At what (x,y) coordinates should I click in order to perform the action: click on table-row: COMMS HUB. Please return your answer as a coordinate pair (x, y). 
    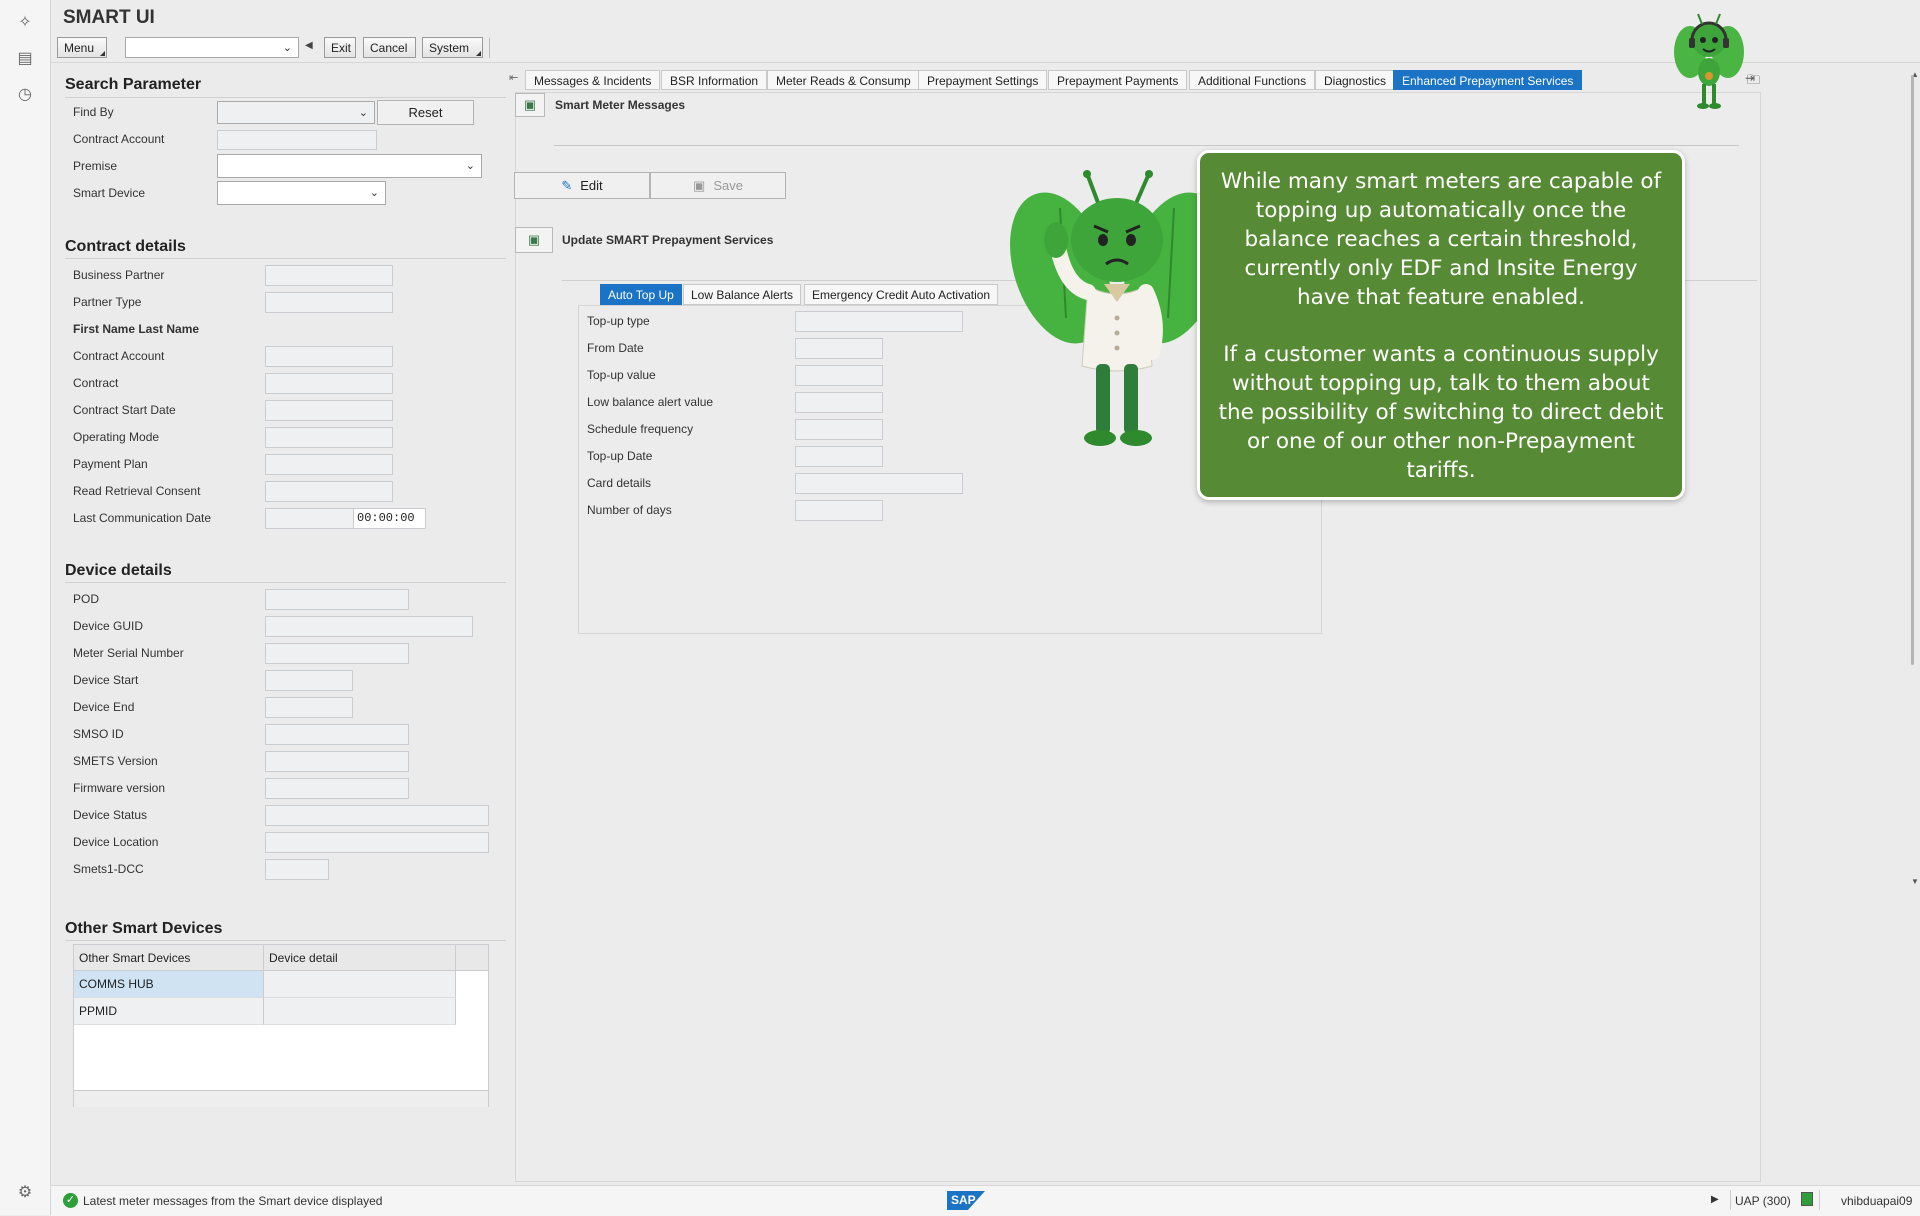
    Looking at the image, I should click on (169, 984).